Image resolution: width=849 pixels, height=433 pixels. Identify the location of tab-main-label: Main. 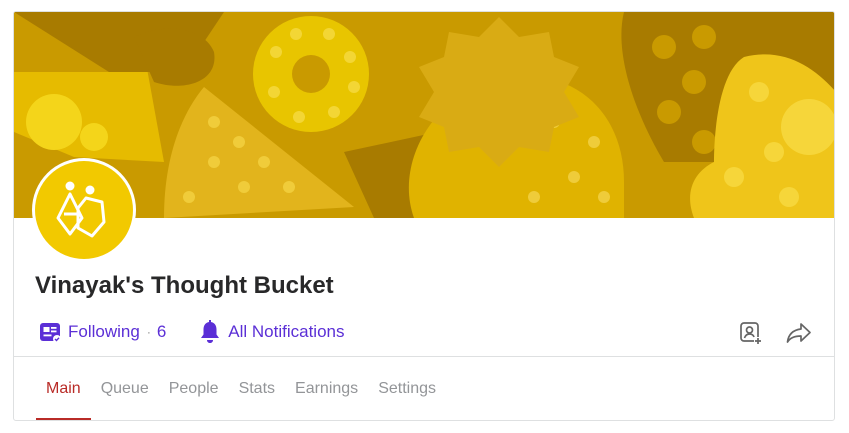
(63, 388).